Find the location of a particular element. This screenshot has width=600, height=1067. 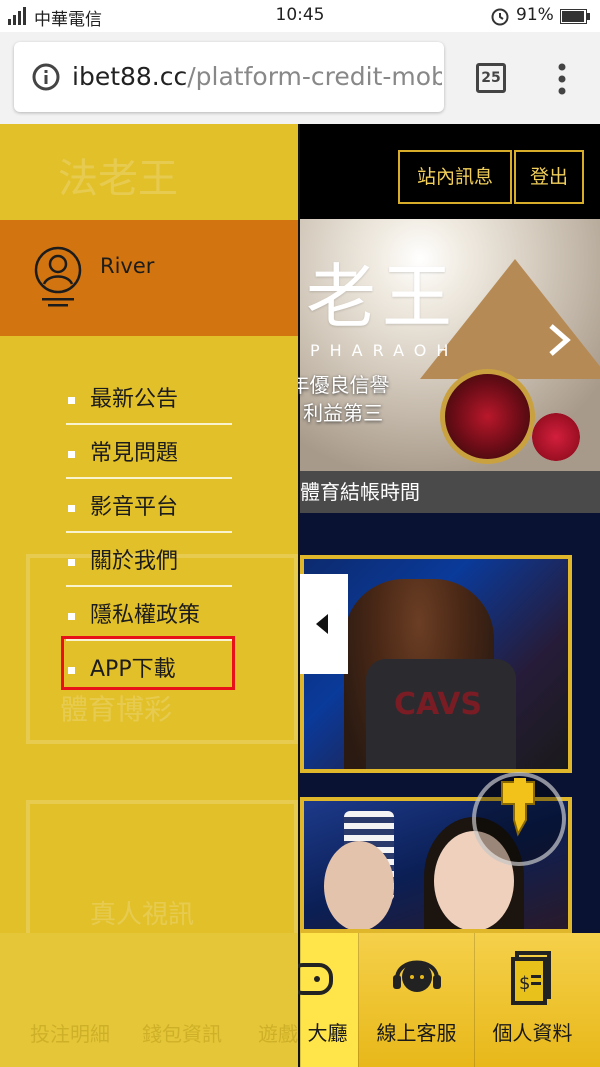

battery-percent: 91% is located at coordinates (535, 15).